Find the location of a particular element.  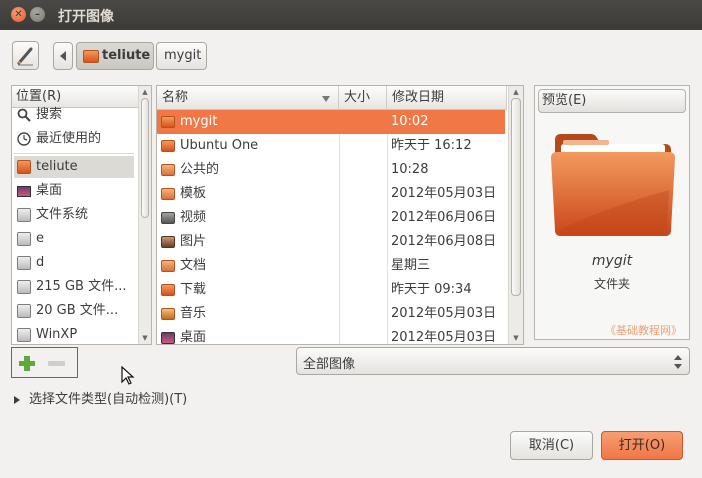

home-folder-icon is located at coordinates (91, 56).